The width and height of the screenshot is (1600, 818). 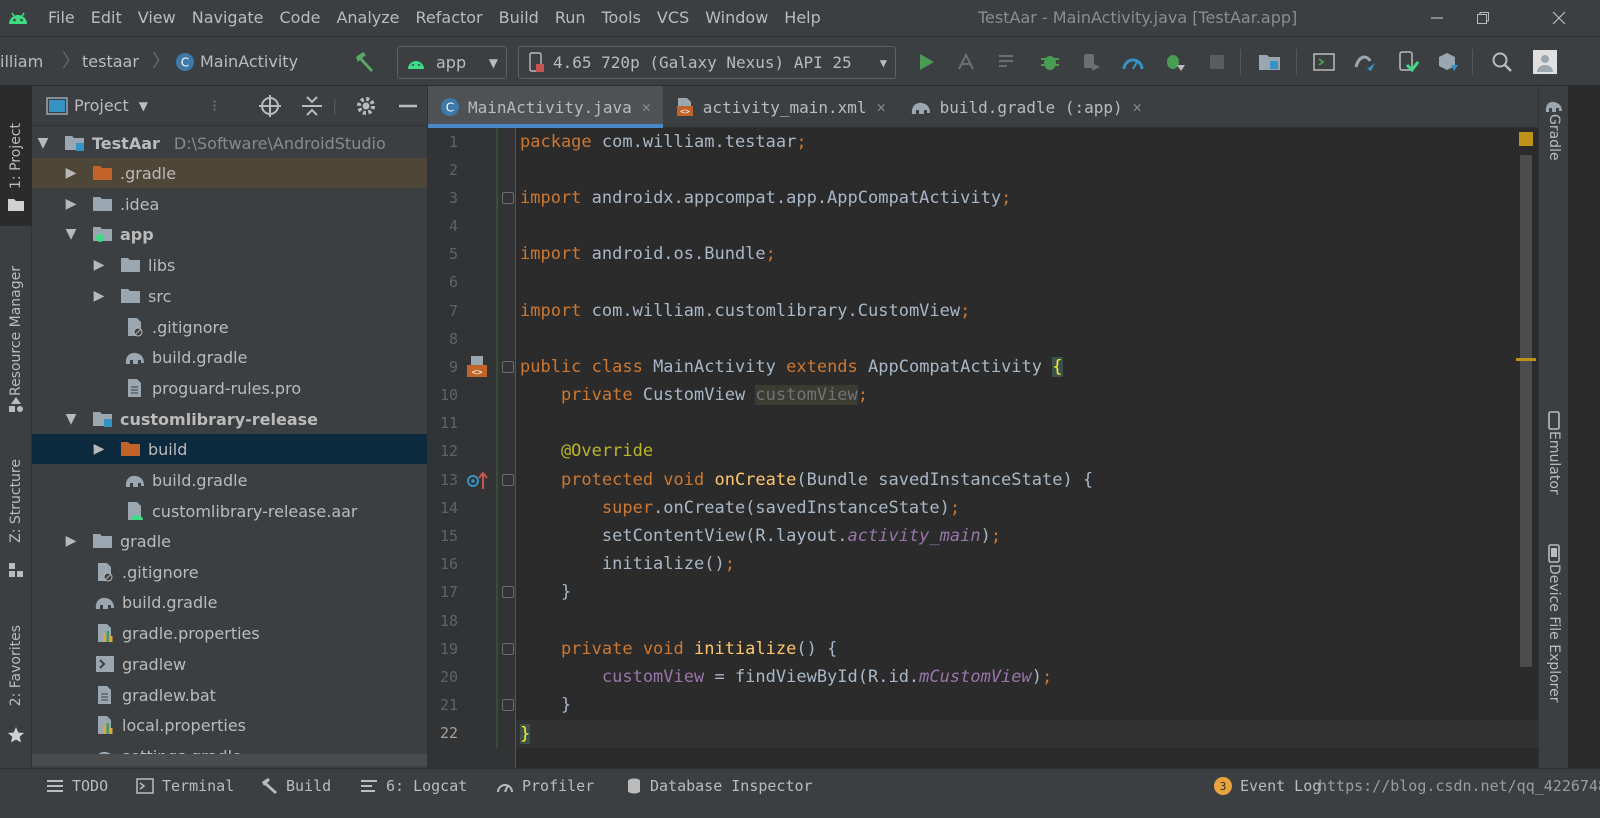 I want to click on tree-item-gradlew: gradlew, so click(x=229, y=664).